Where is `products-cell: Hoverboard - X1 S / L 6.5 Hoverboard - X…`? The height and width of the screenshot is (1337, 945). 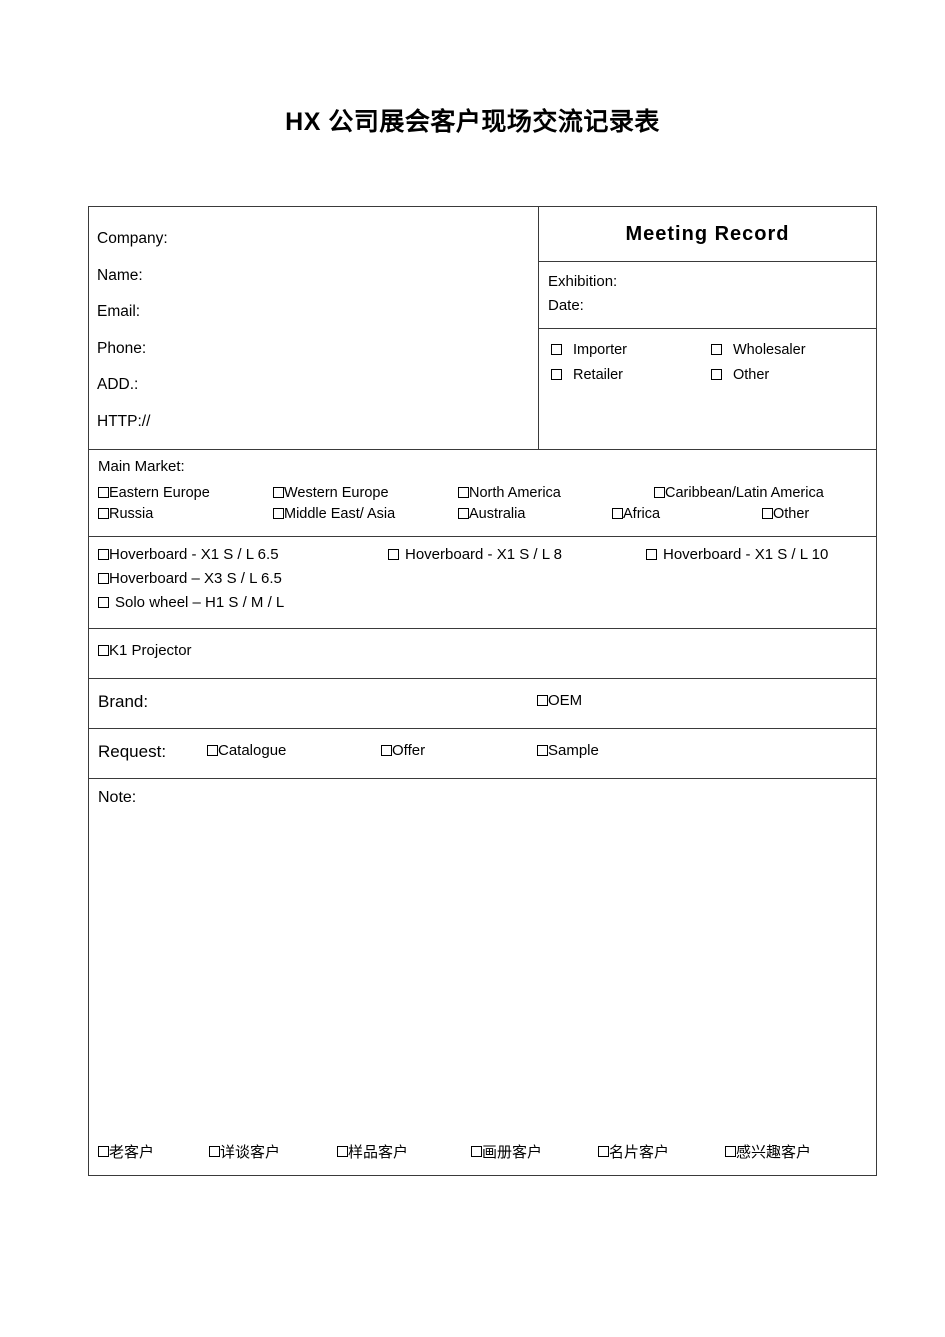 products-cell: Hoverboard - X1 S / L 6.5 Hoverboard - X… is located at coordinates (482, 582).